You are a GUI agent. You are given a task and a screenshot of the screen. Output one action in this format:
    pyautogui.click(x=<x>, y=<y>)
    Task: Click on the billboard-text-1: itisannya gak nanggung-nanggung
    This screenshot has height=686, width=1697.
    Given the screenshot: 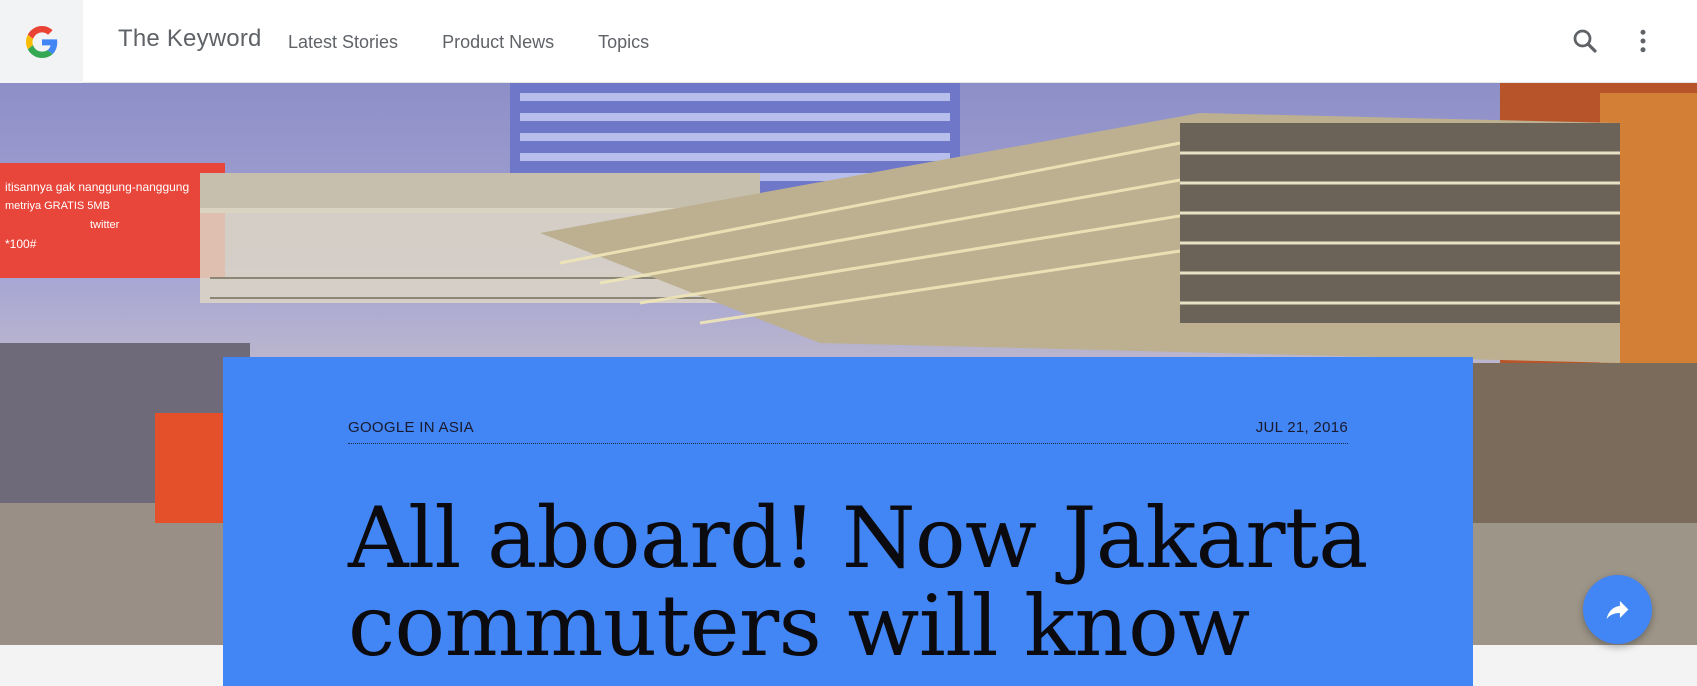 What is the action you would take?
    pyautogui.click(x=97, y=187)
    